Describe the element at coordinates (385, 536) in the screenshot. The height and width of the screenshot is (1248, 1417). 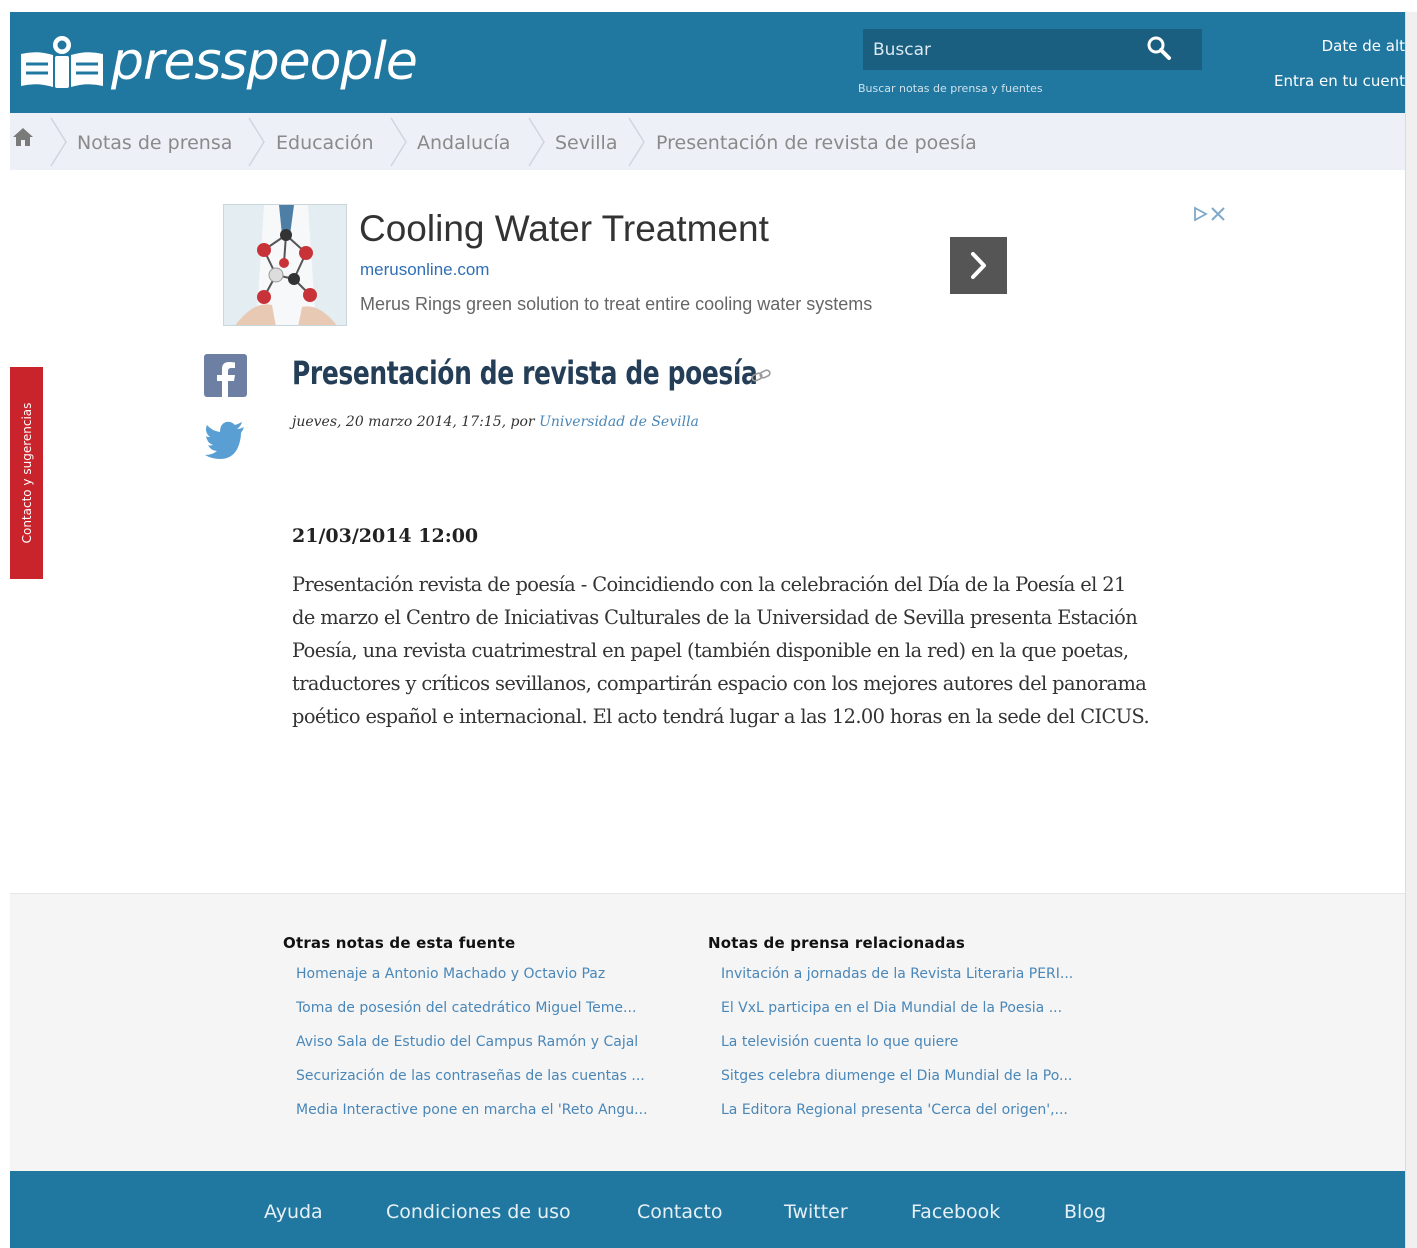
I see `article-event-date: 21/03/2014 12:00` at that location.